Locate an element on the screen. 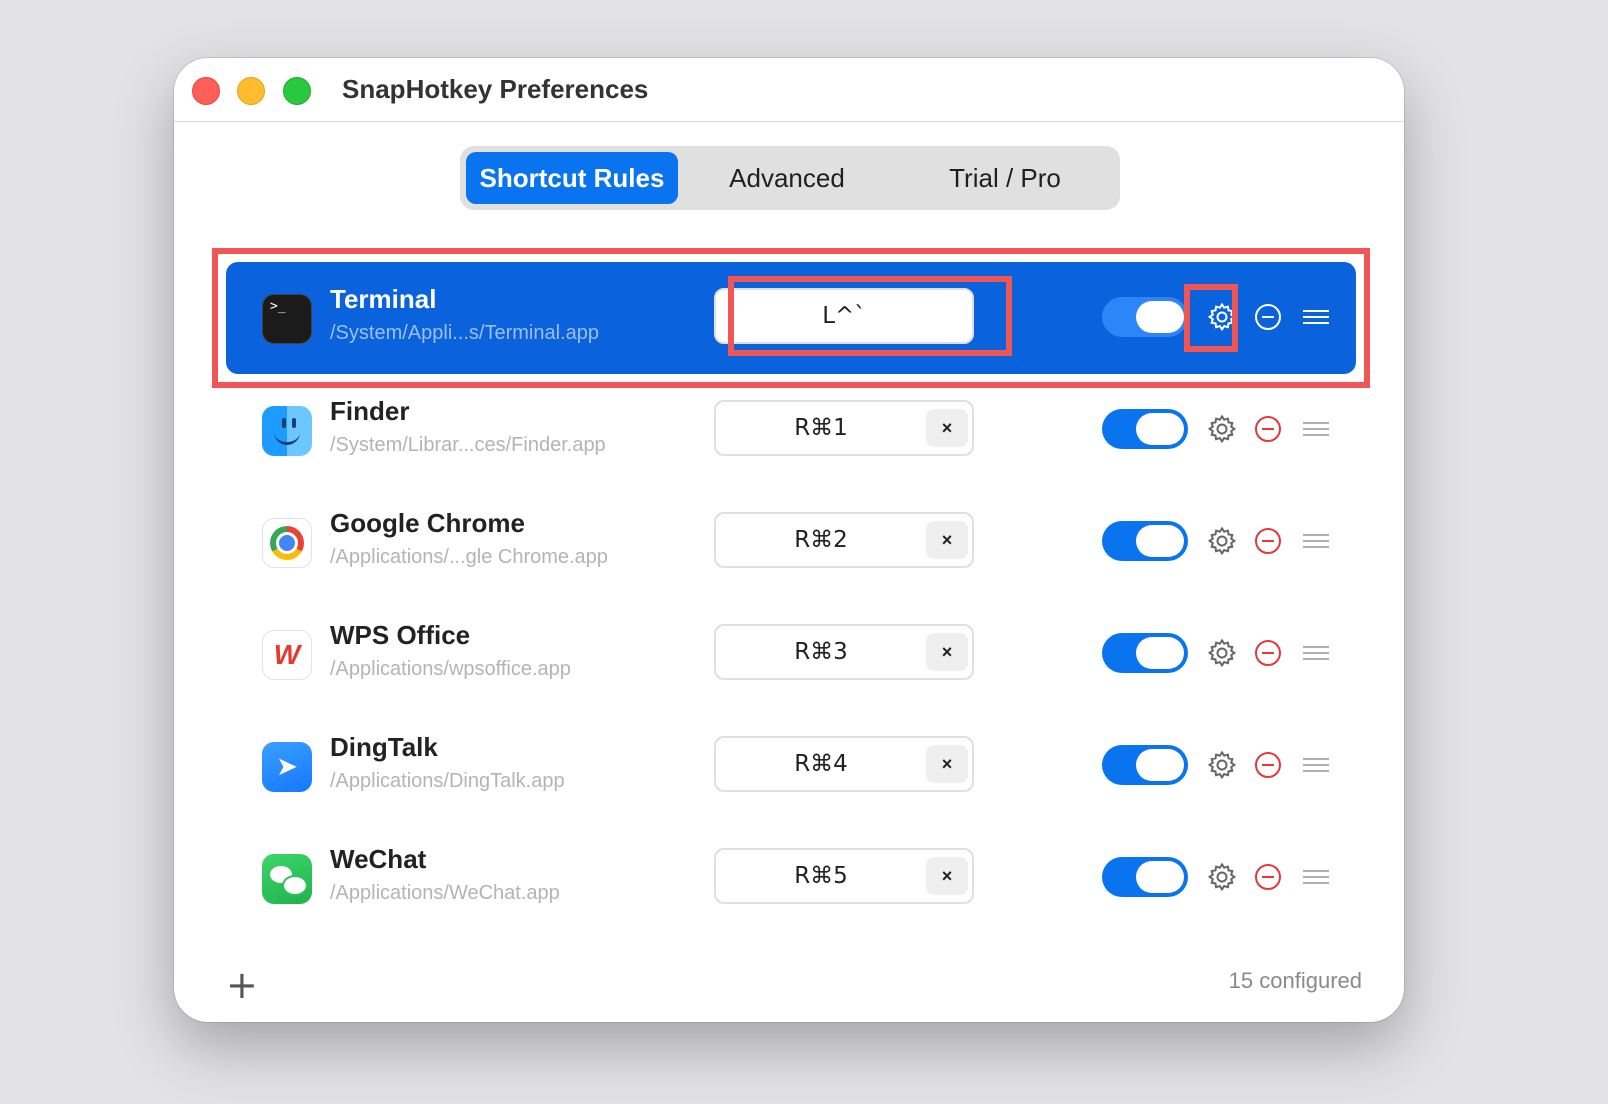 The image size is (1608, 1104). app-path: /Applications/WeChat.app is located at coordinates (445, 893).